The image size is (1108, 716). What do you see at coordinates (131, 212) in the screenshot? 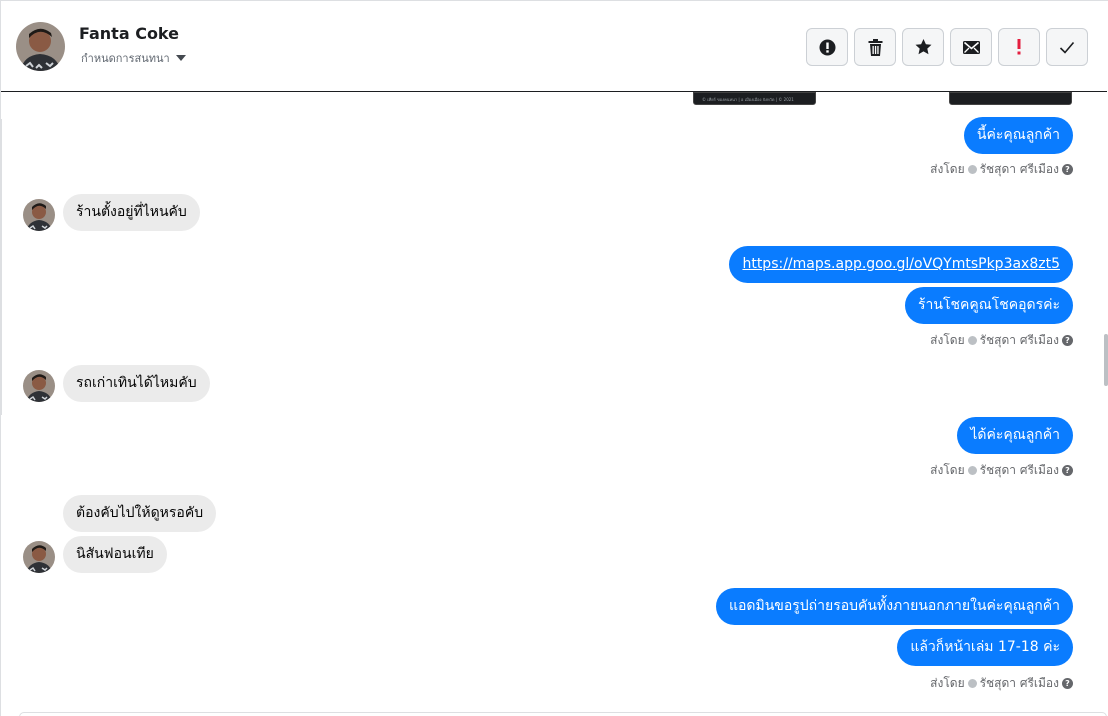
I see `incoming-message: ร้านตั้งอยู่ที่ไหนคับ` at bounding box center [131, 212].